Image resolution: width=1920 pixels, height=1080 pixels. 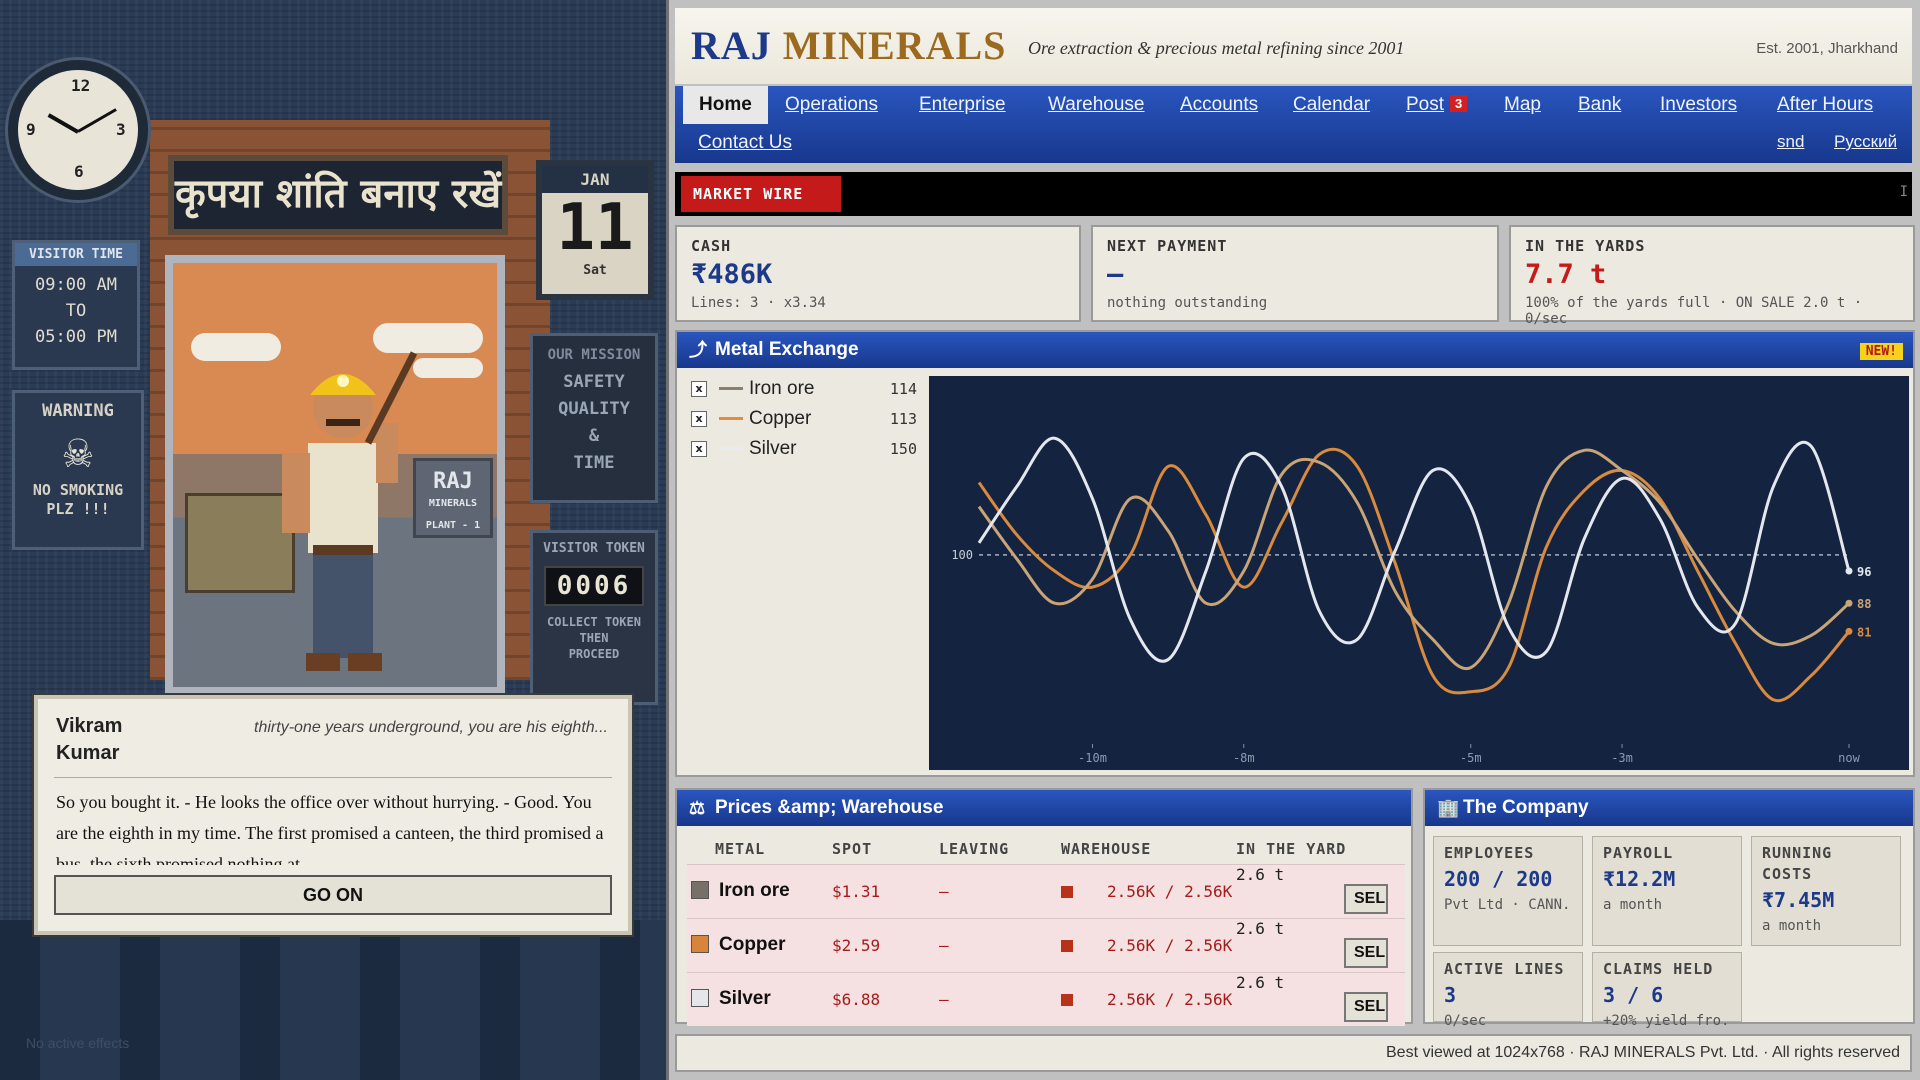 I want to click on skull-icon: ☠, so click(x=78, y=451).